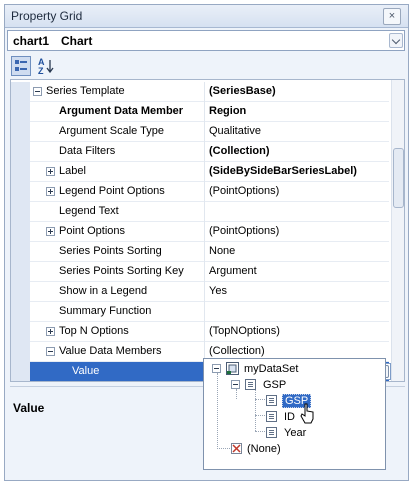  What do you see at coordinates (200, 212) in the screenshot?
I see `property-row: Legend Text` at bounding box center [200, 212].